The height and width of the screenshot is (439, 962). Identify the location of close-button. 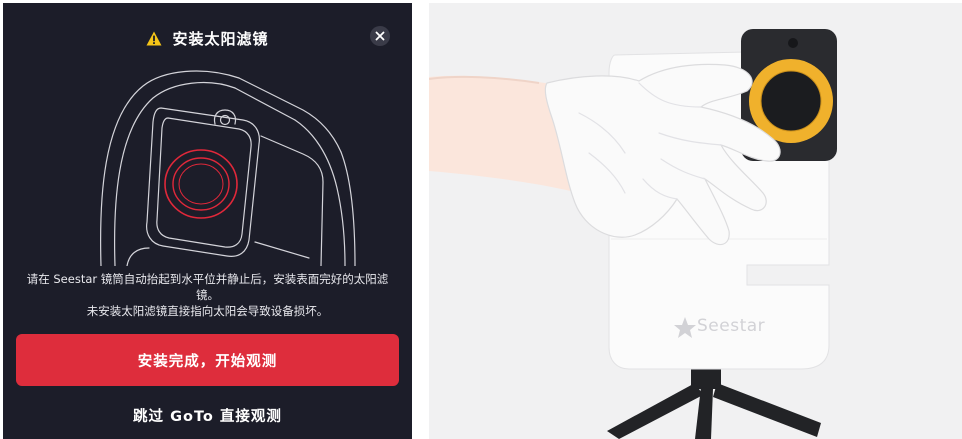
(380, 36).